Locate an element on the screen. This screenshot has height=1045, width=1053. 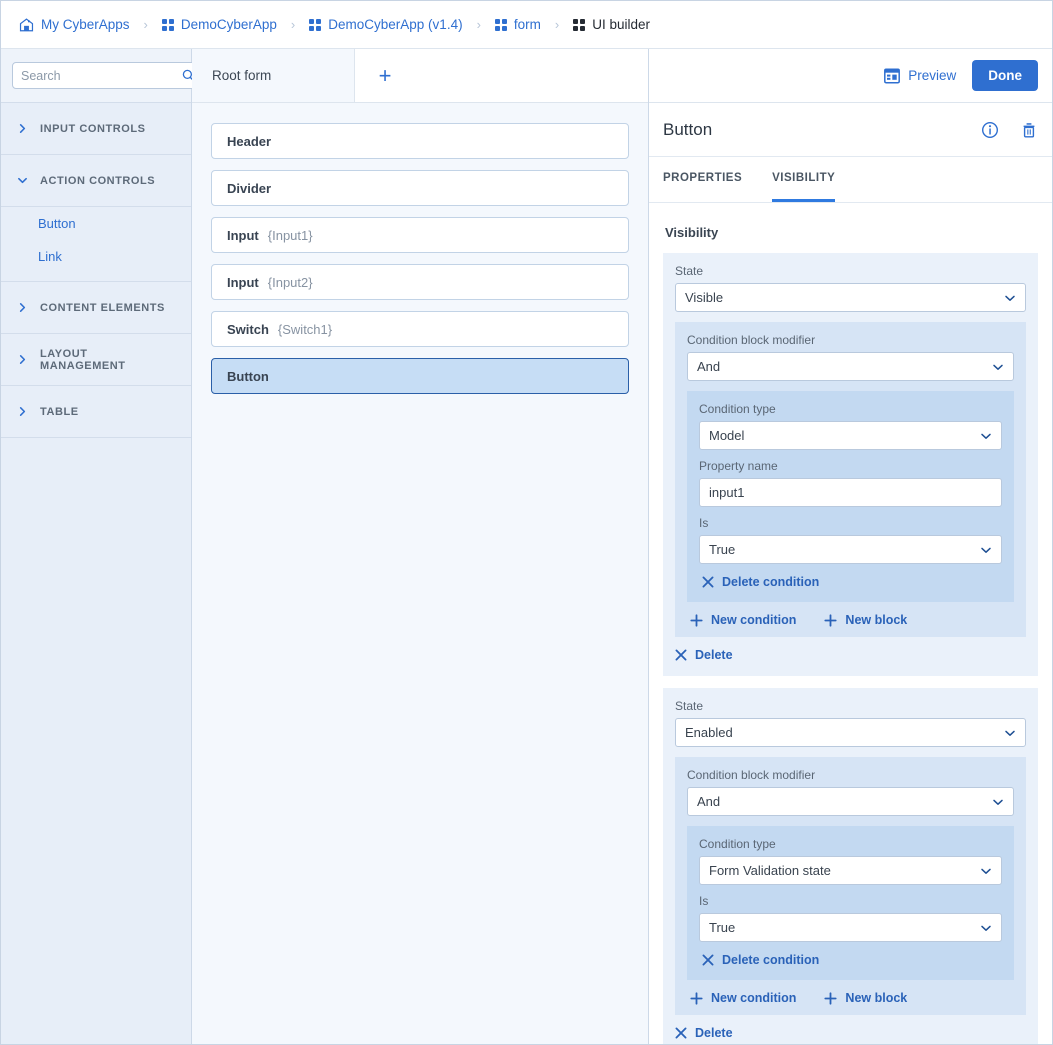
preview-button: Preview is located at coordinates (920, 76).